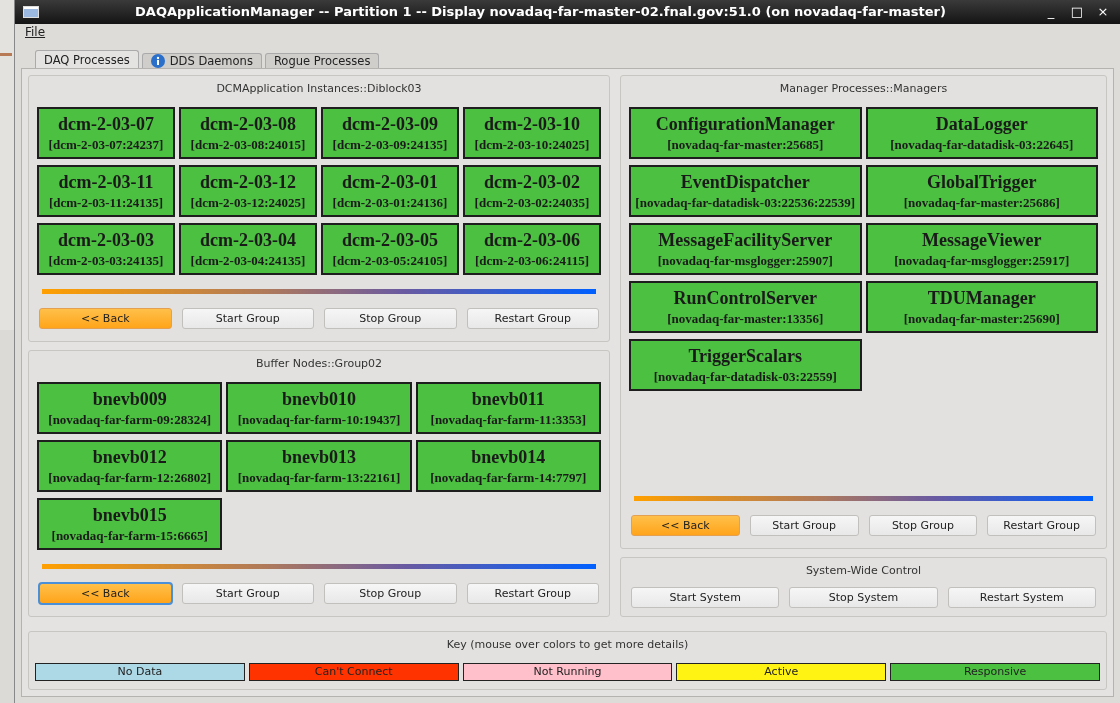 This screenshot has height=703, width=1120. What do you see at coordinates (745, 240) in the screenshot?
I see `process-name: MessageFacilityServer` at bounding box center [745, 240].